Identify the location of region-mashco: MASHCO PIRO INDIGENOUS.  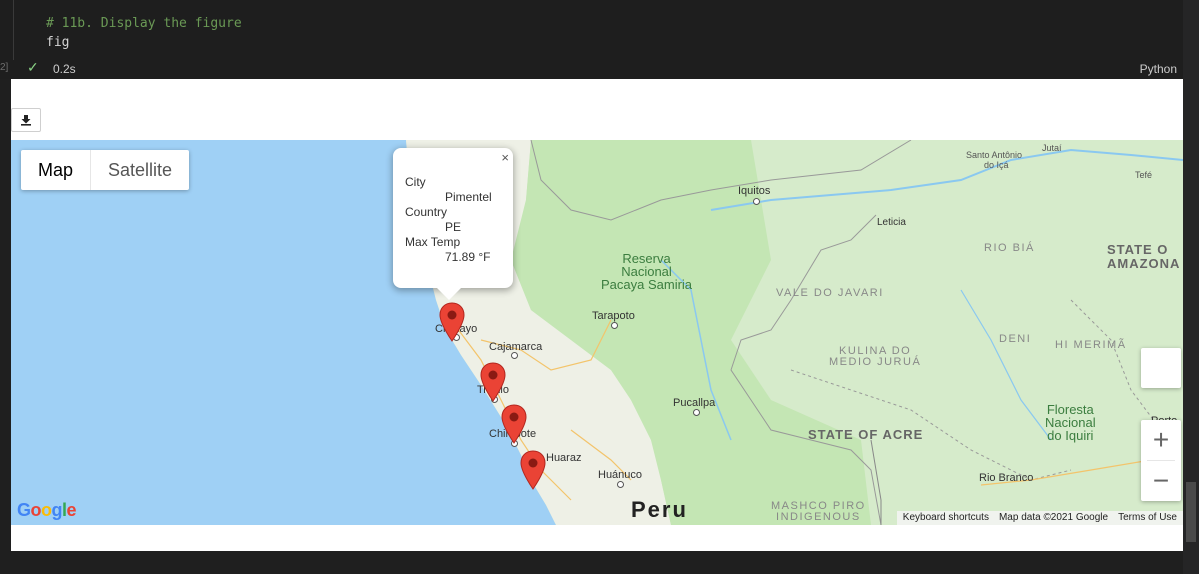
(818, 512).